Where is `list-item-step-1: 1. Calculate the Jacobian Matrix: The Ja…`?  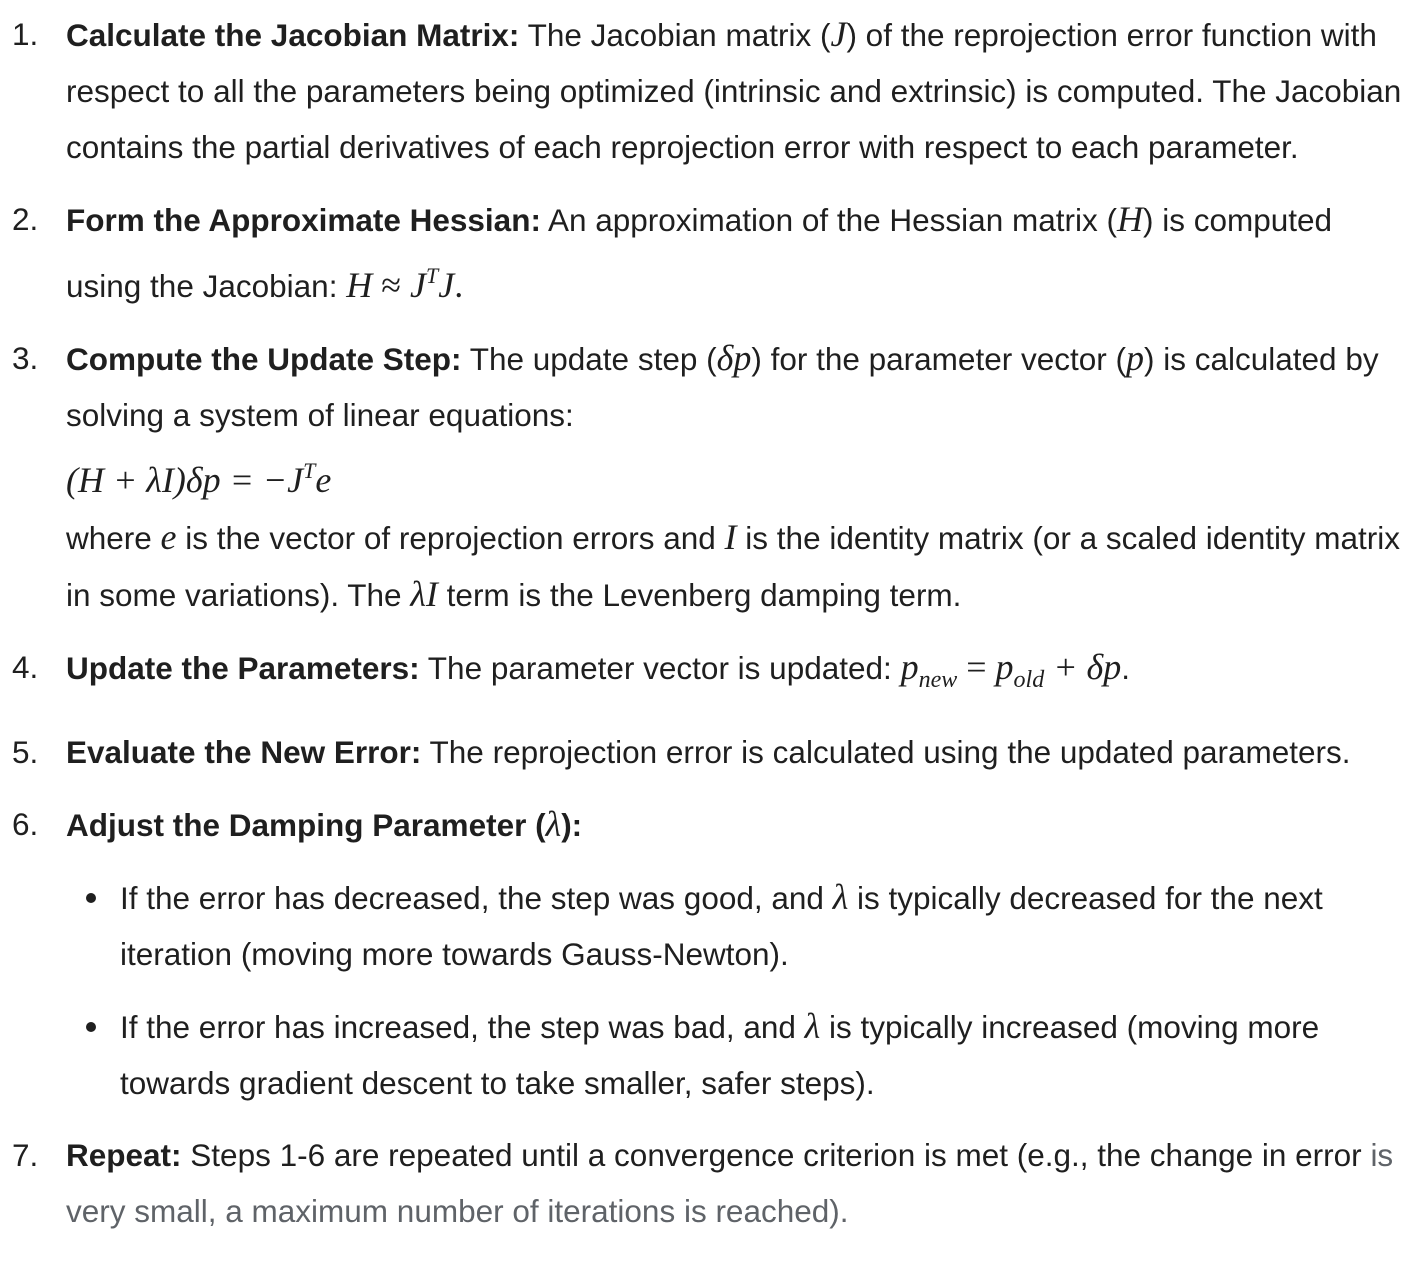
list-item-step-1: 1. Calculate the Jacobian Matrix: The Ja… is located at coordinates (708, 90).